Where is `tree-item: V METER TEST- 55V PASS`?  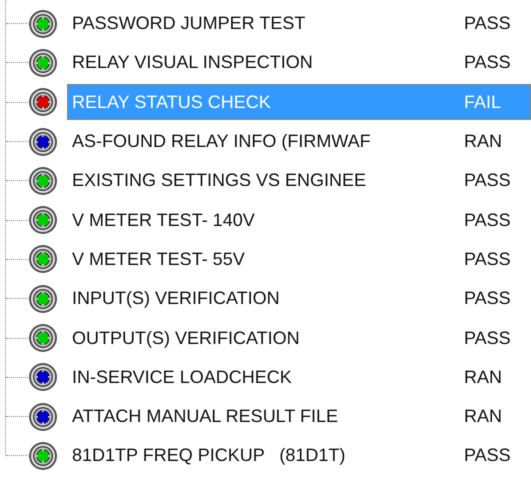
tree-item: V METER TEST- 55V PASS is located at coordinates (299, 259).